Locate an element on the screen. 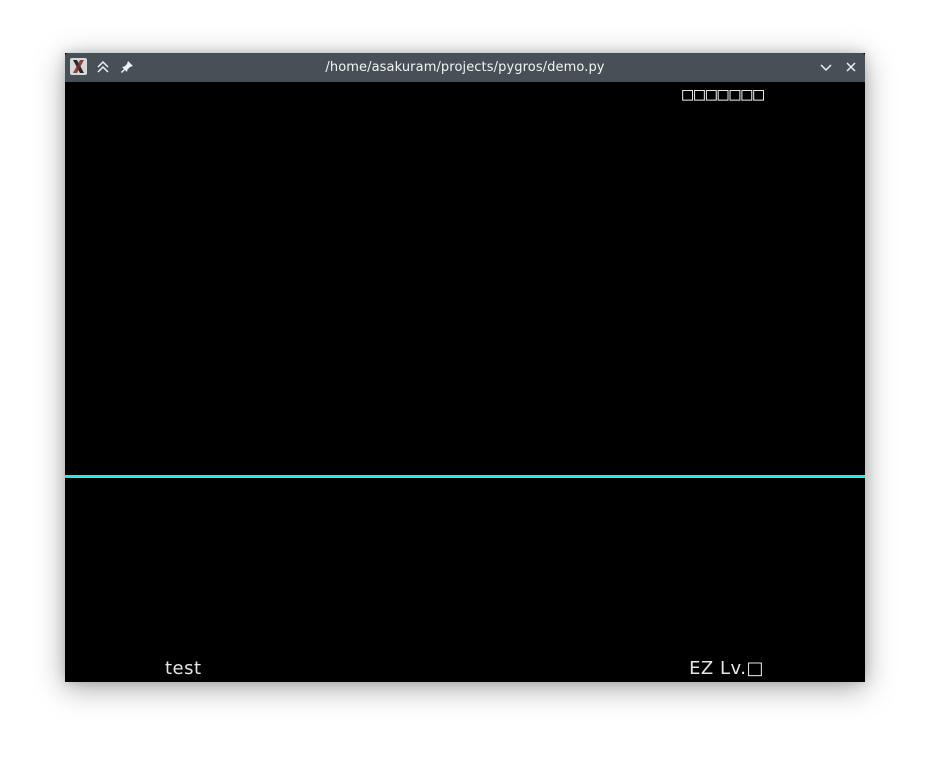  window-titlebar: /home/asakuram/projects/pygros/demo.py is located at coordinates (465, 67).